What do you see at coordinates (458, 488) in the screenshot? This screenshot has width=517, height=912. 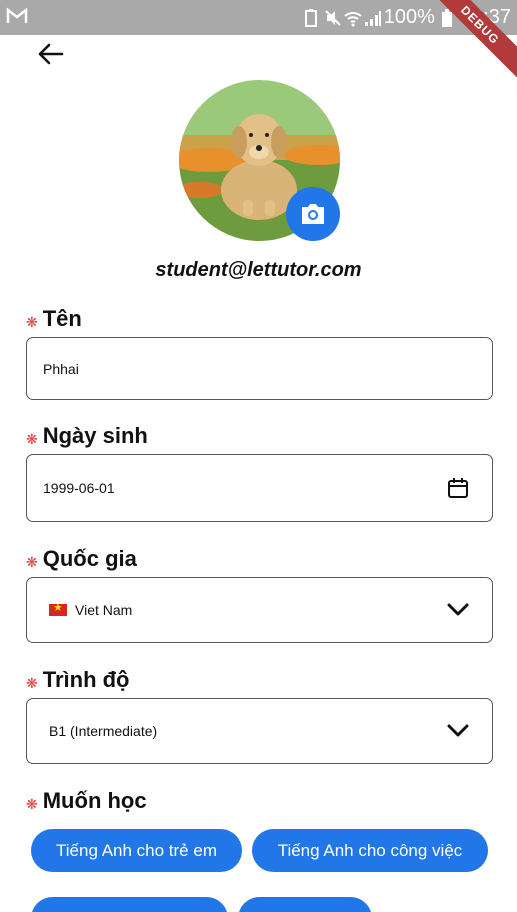 I see `calendar-icon` at bounding box center [458, 488].